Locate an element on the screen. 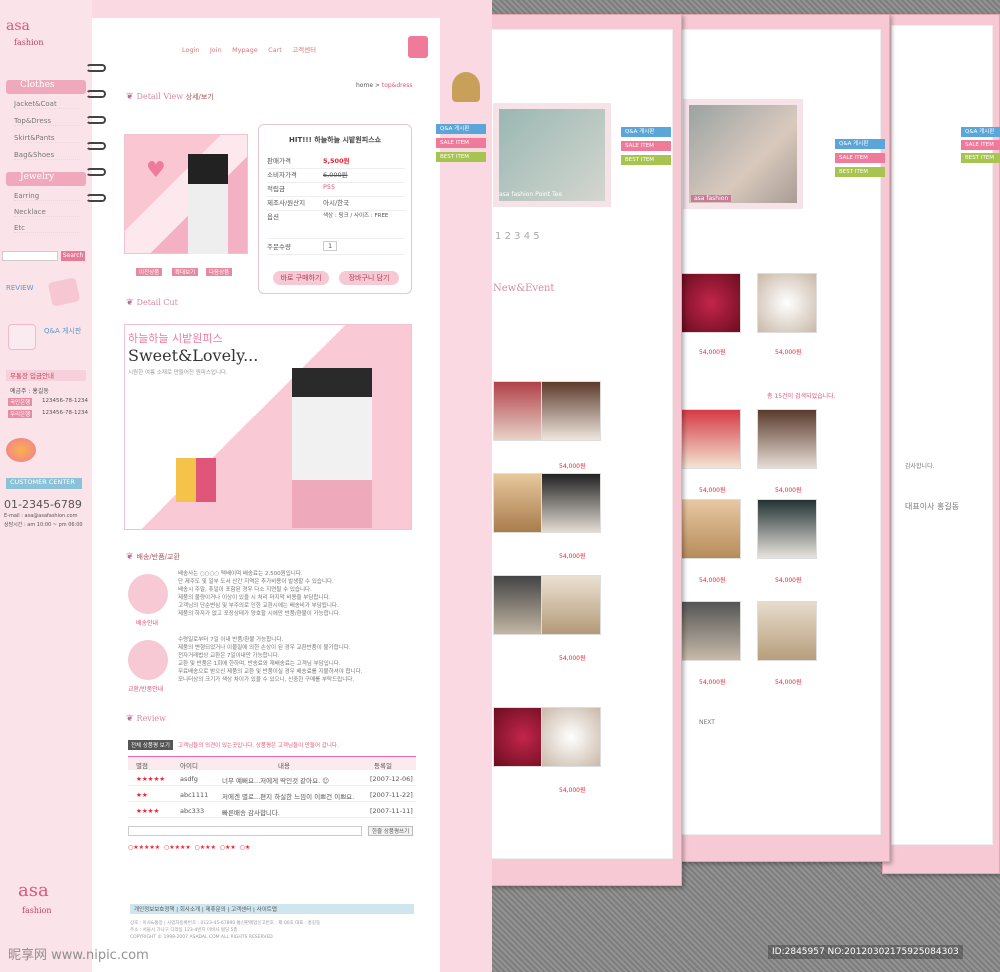 Image resolution: width=1000 pixels, height=972 pixels. bank-name: 국민은행 is located at coordinates (20, 402).